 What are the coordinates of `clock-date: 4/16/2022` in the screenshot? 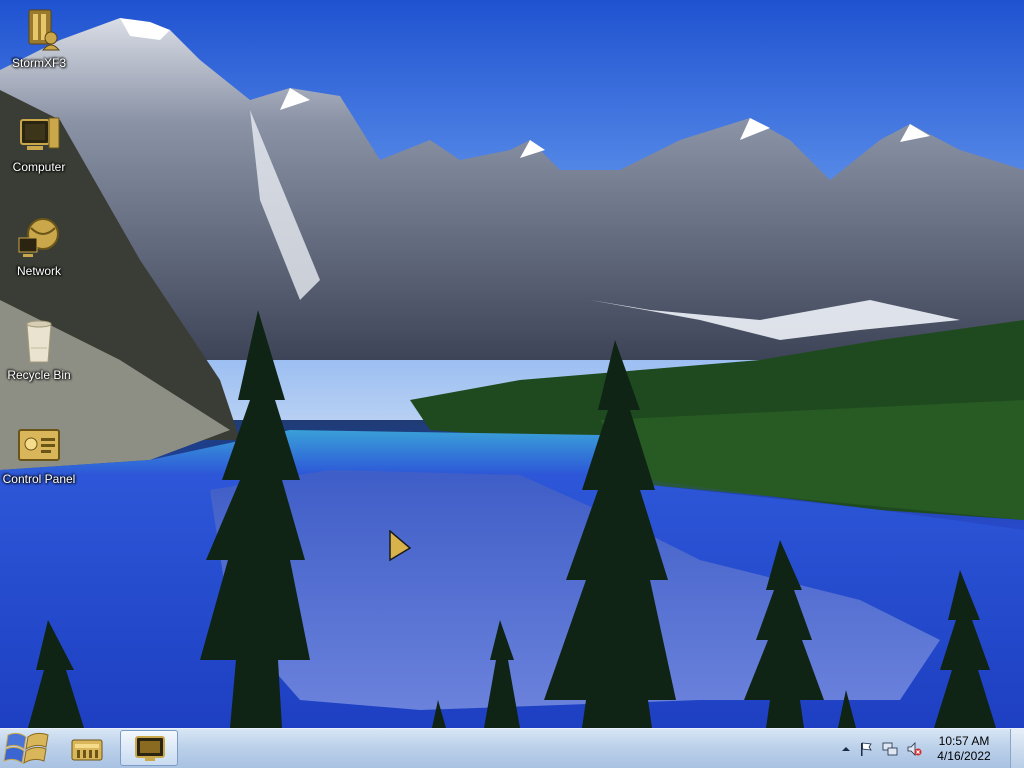 It's located at (964, 756).